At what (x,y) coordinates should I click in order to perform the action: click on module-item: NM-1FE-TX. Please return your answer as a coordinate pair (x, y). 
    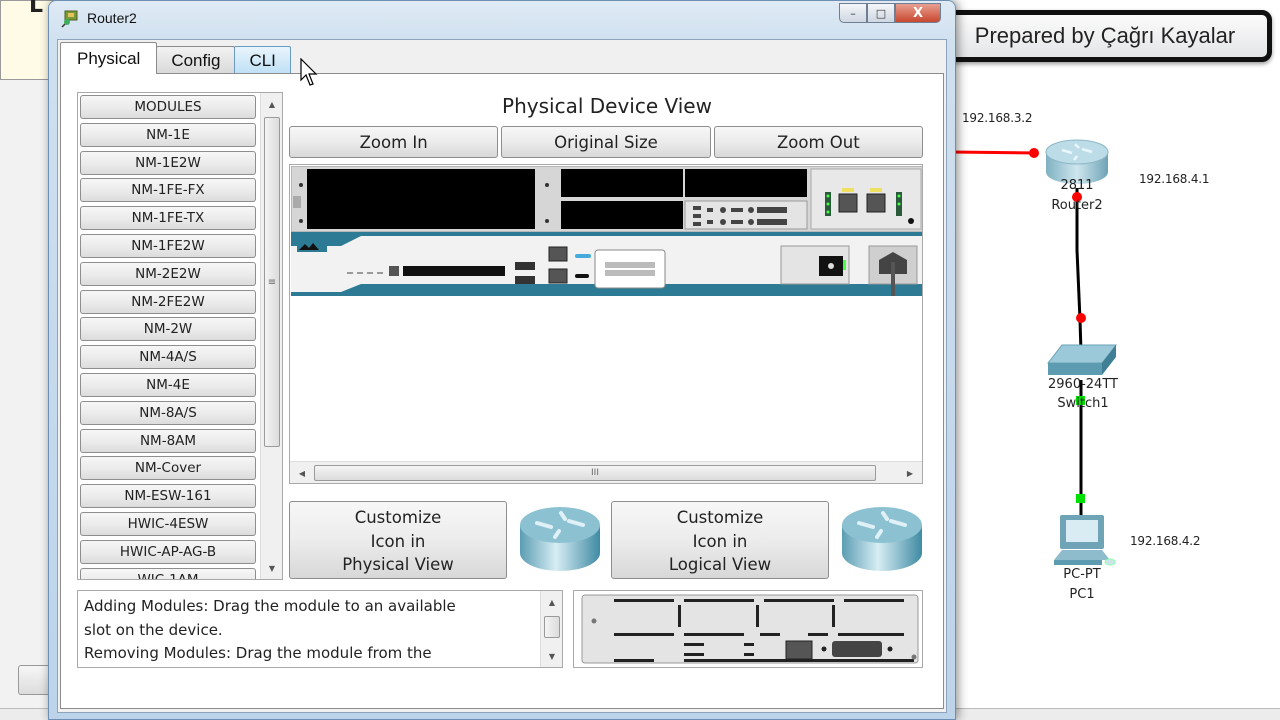
    Looking at the image, I should click on (168, 218).